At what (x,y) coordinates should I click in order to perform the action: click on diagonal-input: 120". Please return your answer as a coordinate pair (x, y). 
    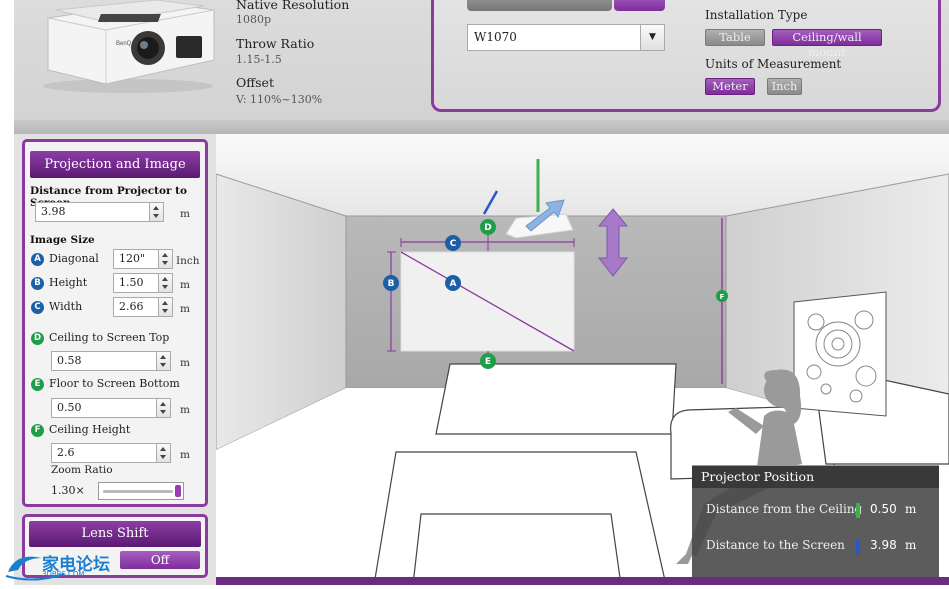
    Looking at the image, I should click on (136, 259).